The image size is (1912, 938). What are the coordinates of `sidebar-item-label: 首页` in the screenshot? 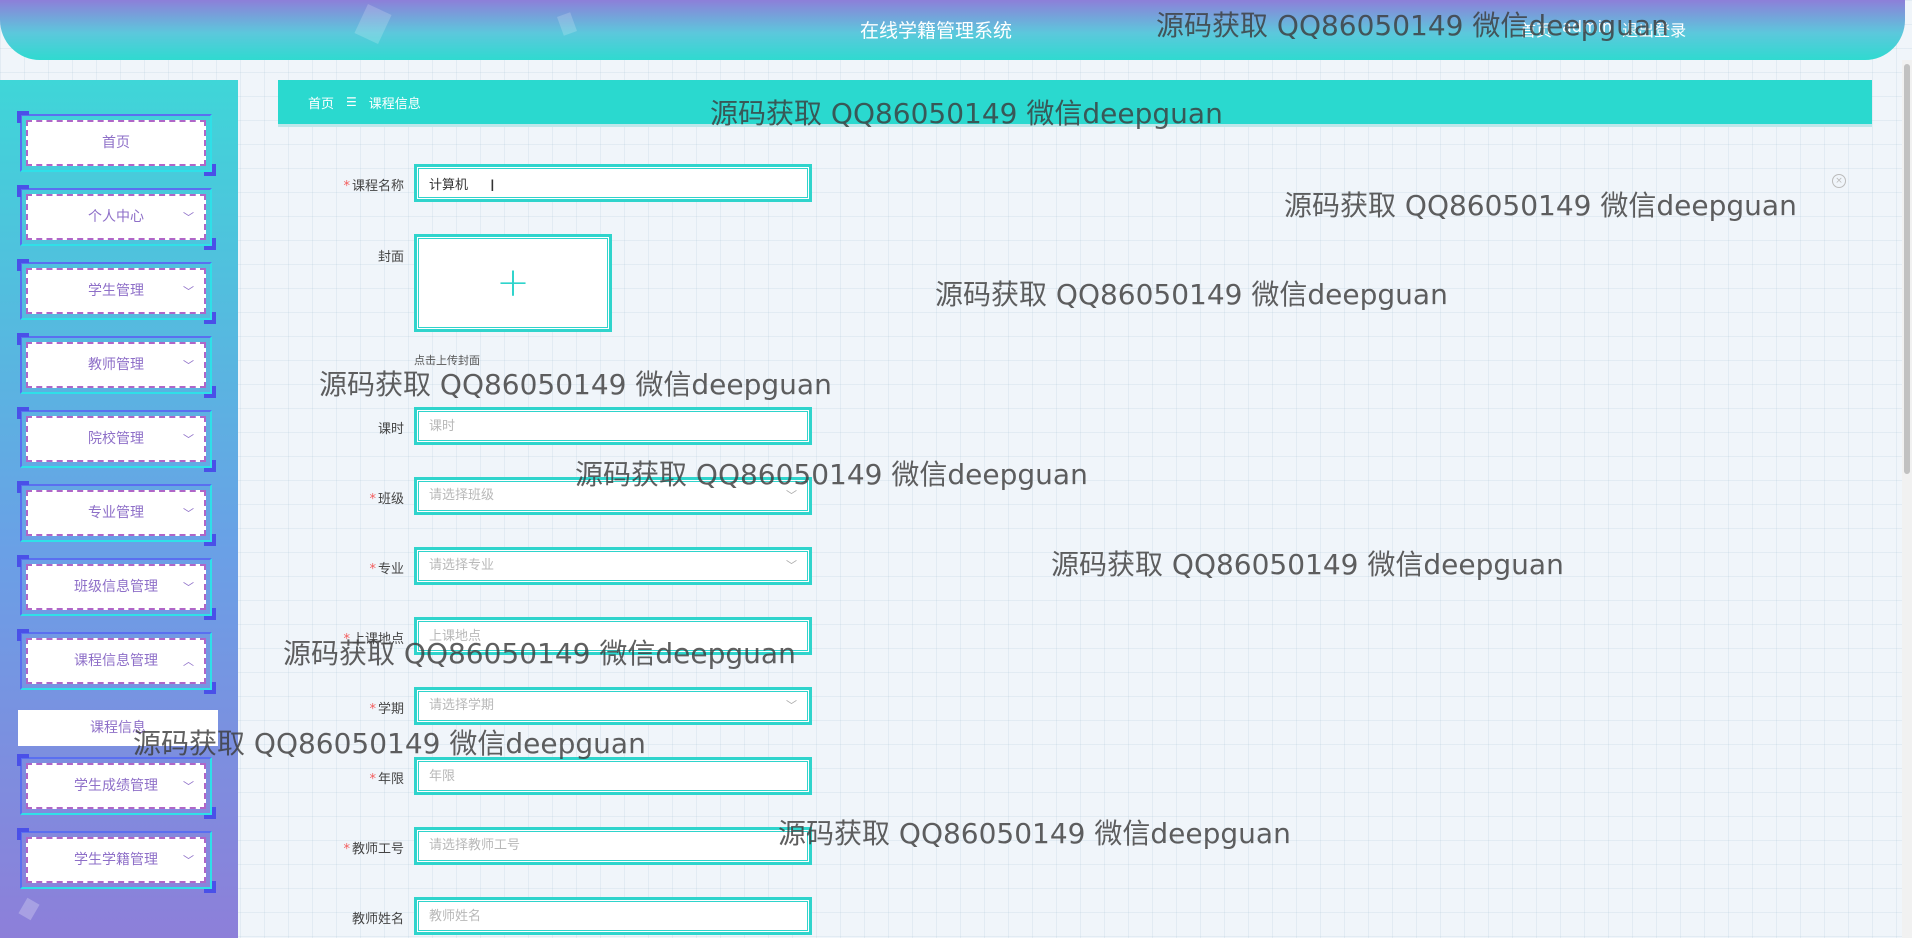 It's located at (116, 143).